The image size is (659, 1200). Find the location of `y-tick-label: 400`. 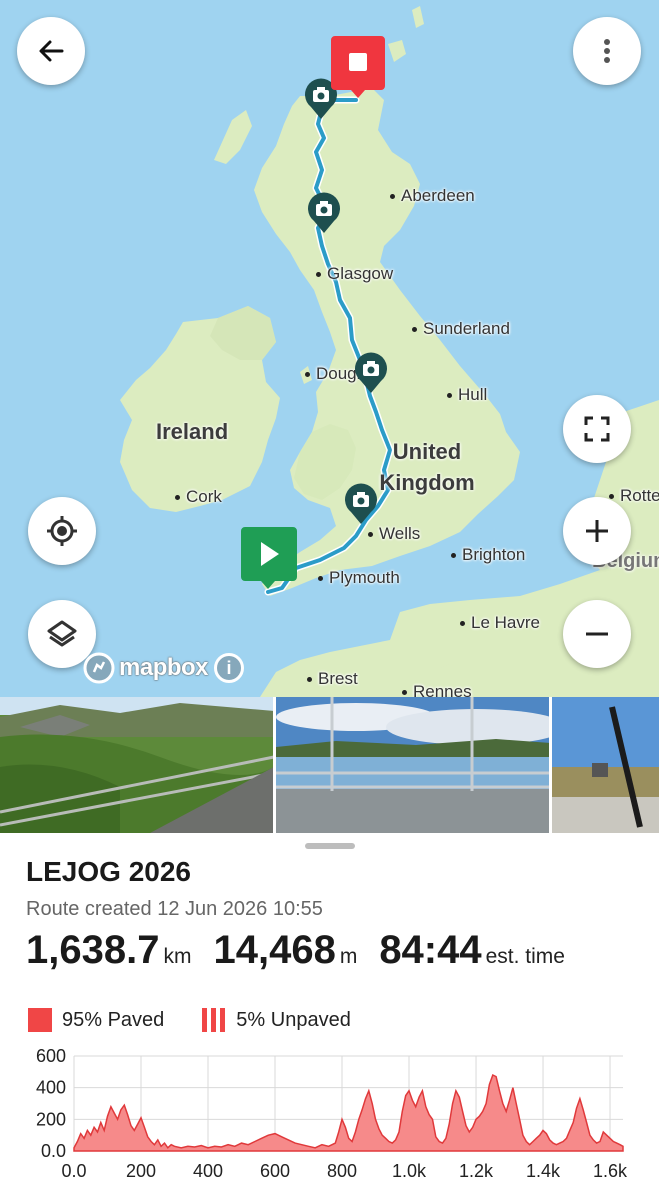

y-tick-label: 400 is located at coordinates (51, 1088).